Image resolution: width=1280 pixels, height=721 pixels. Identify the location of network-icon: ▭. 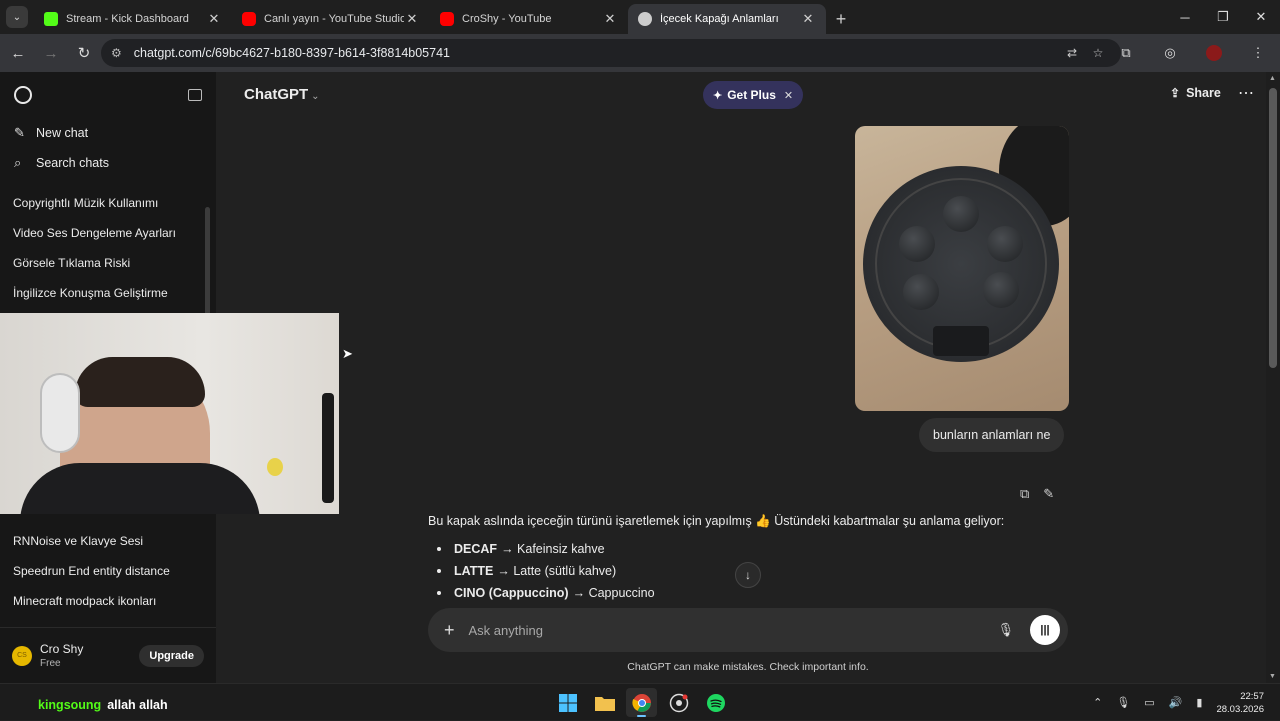
(1149, 702).